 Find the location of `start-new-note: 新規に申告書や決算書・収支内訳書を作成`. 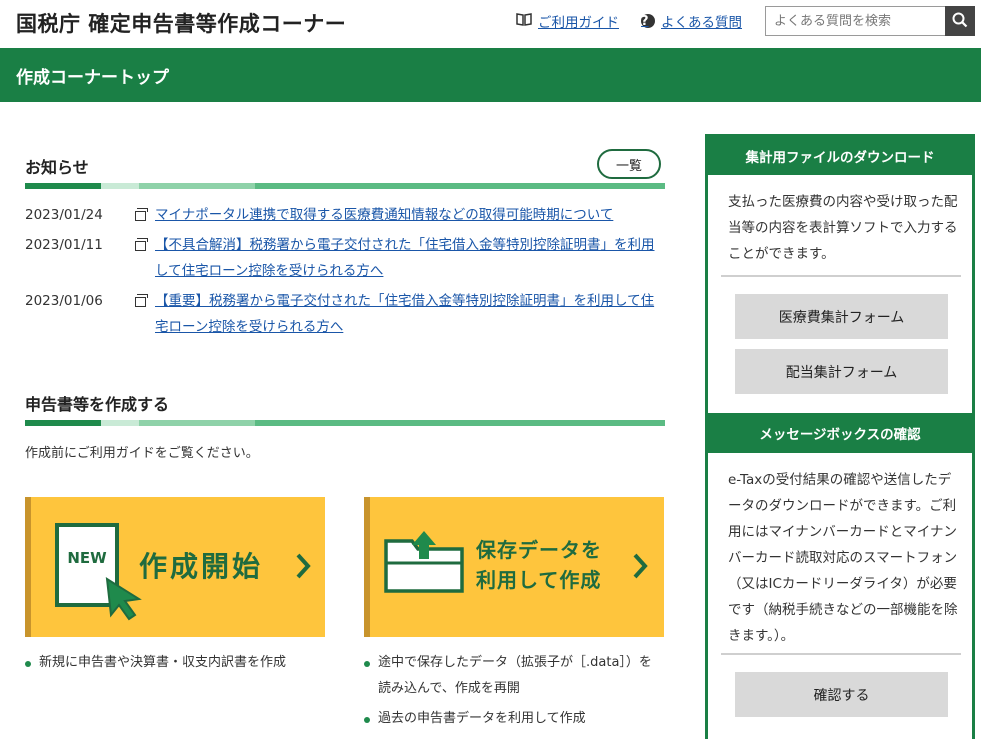

start-new-note: 新規に申告書や決算書・収支内訳書を作成 is located at coordinates (175, 663).